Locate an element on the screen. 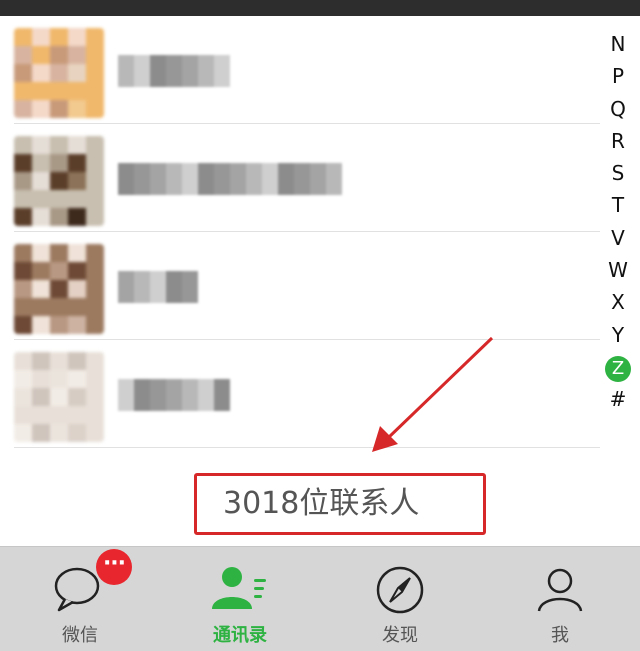 The width and height of the screenshot is (640, 651). profile-icon is located at coordinates (560, 590).